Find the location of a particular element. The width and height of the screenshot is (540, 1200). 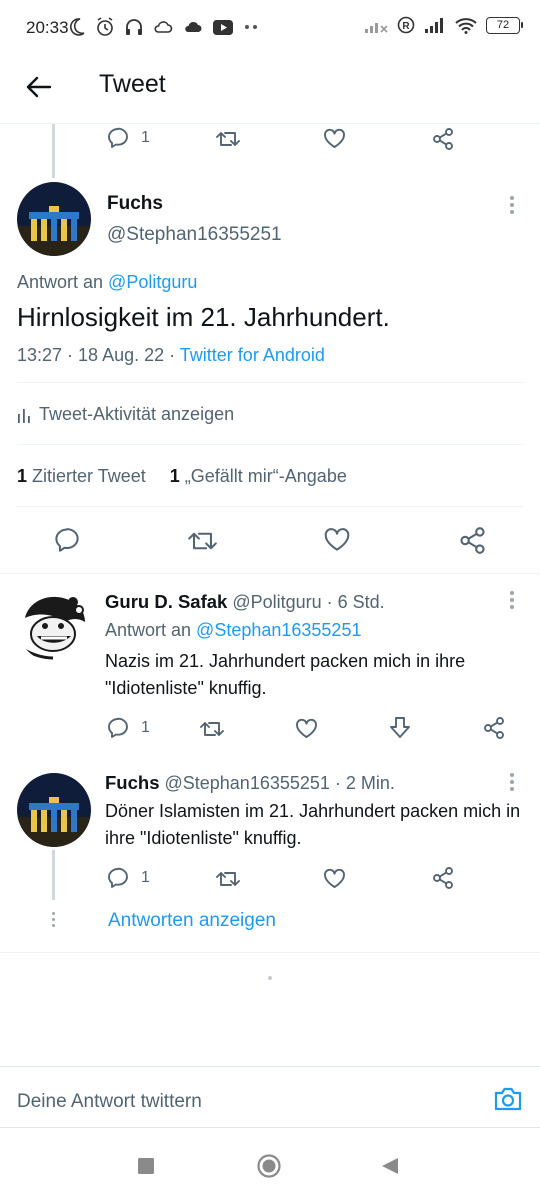

reply-header: Fuchs @Stephan16355251 · 2 Min. is located at coordinates (250, 783).